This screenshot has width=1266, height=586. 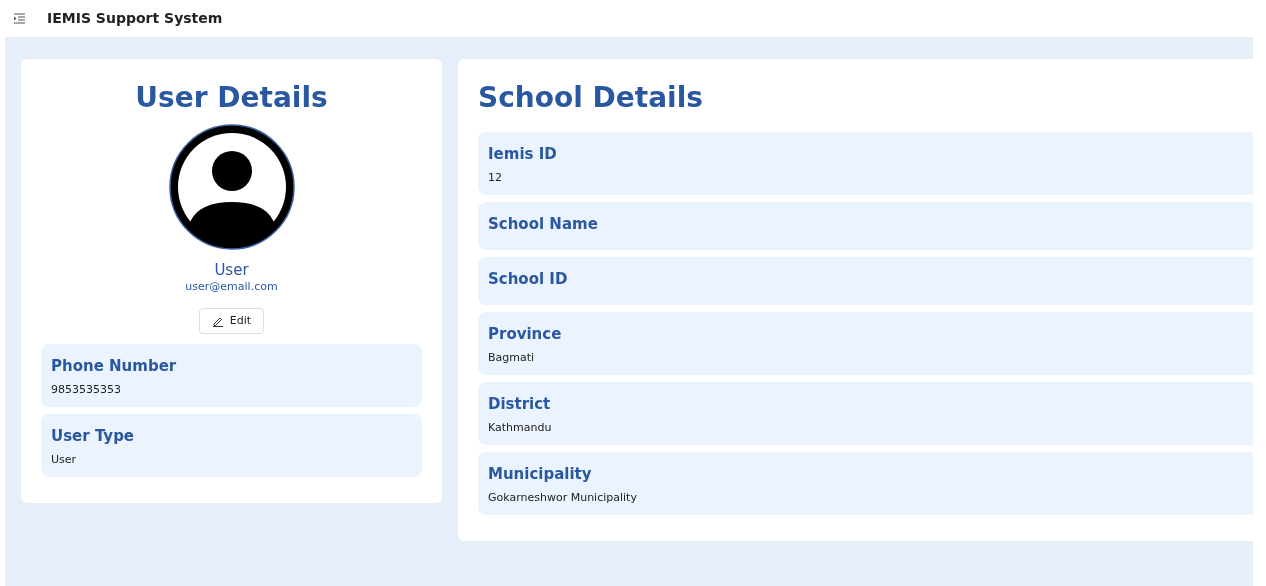 I want to click on user-name: User, so click(x=231, y=270).